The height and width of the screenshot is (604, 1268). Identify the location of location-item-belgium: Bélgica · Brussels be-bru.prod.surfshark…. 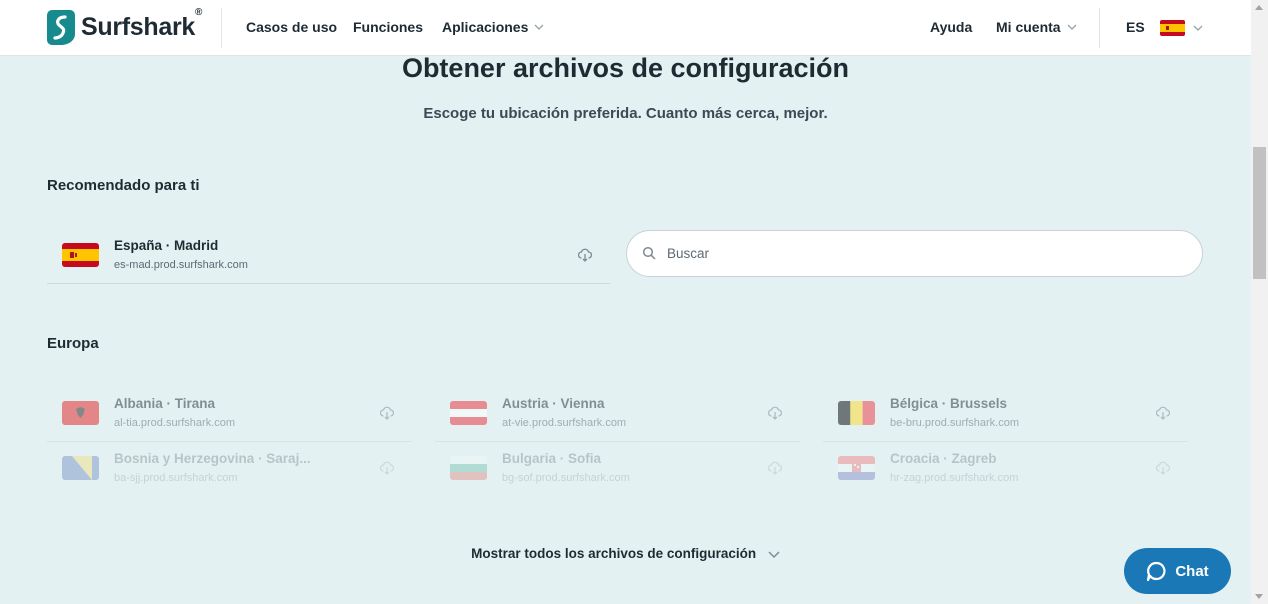
(1005, 414).